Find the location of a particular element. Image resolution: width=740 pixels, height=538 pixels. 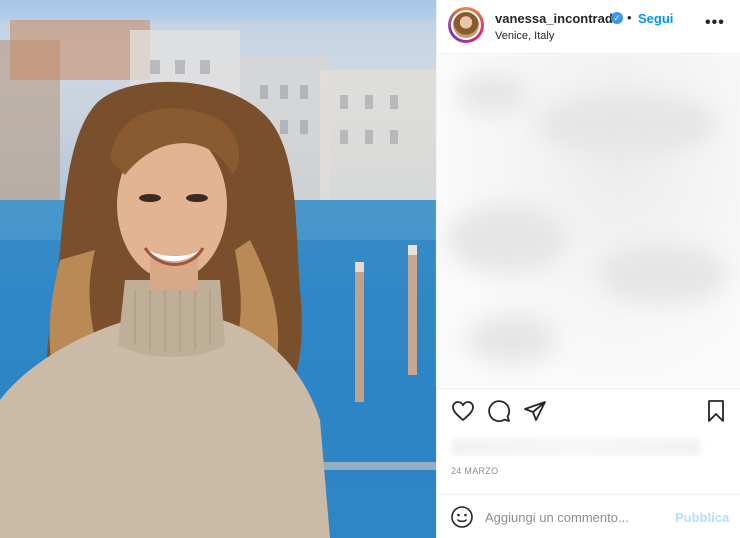

paper-plane-icon is located at coordinates (535, 411).